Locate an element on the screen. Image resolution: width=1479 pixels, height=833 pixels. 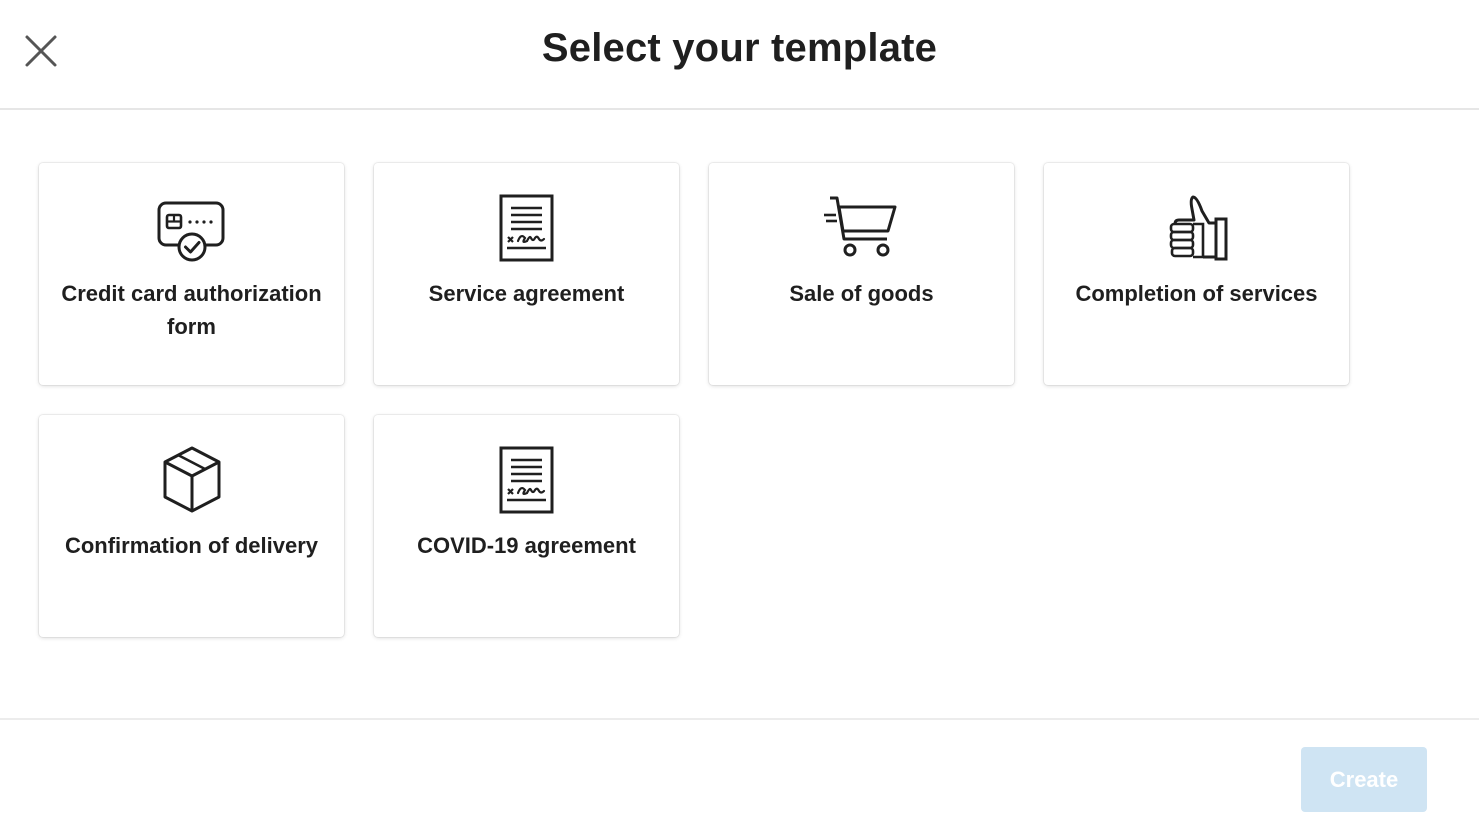
template-card-service-agreement: Service agreement is located at coordinates (526, 274).